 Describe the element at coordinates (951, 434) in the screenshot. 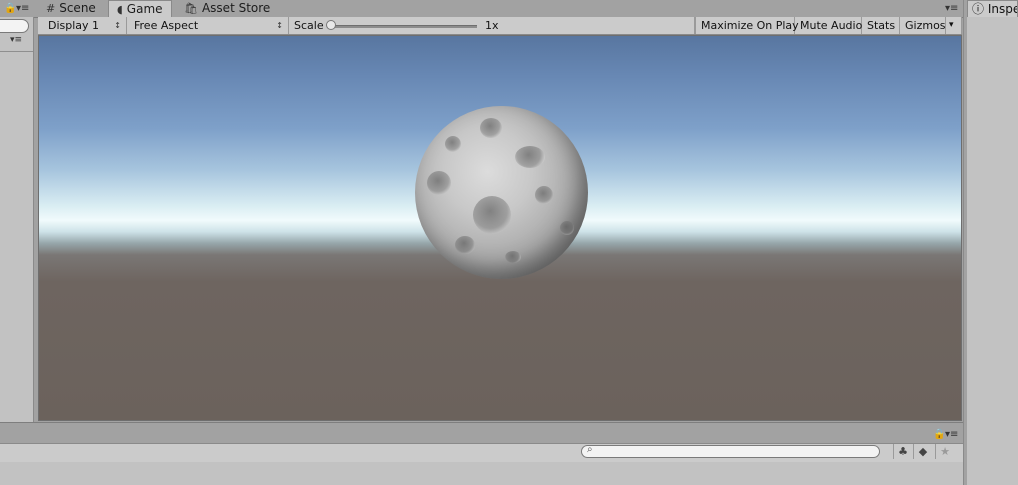

I see `bottom-menu-icon: ▾≡` at that location.